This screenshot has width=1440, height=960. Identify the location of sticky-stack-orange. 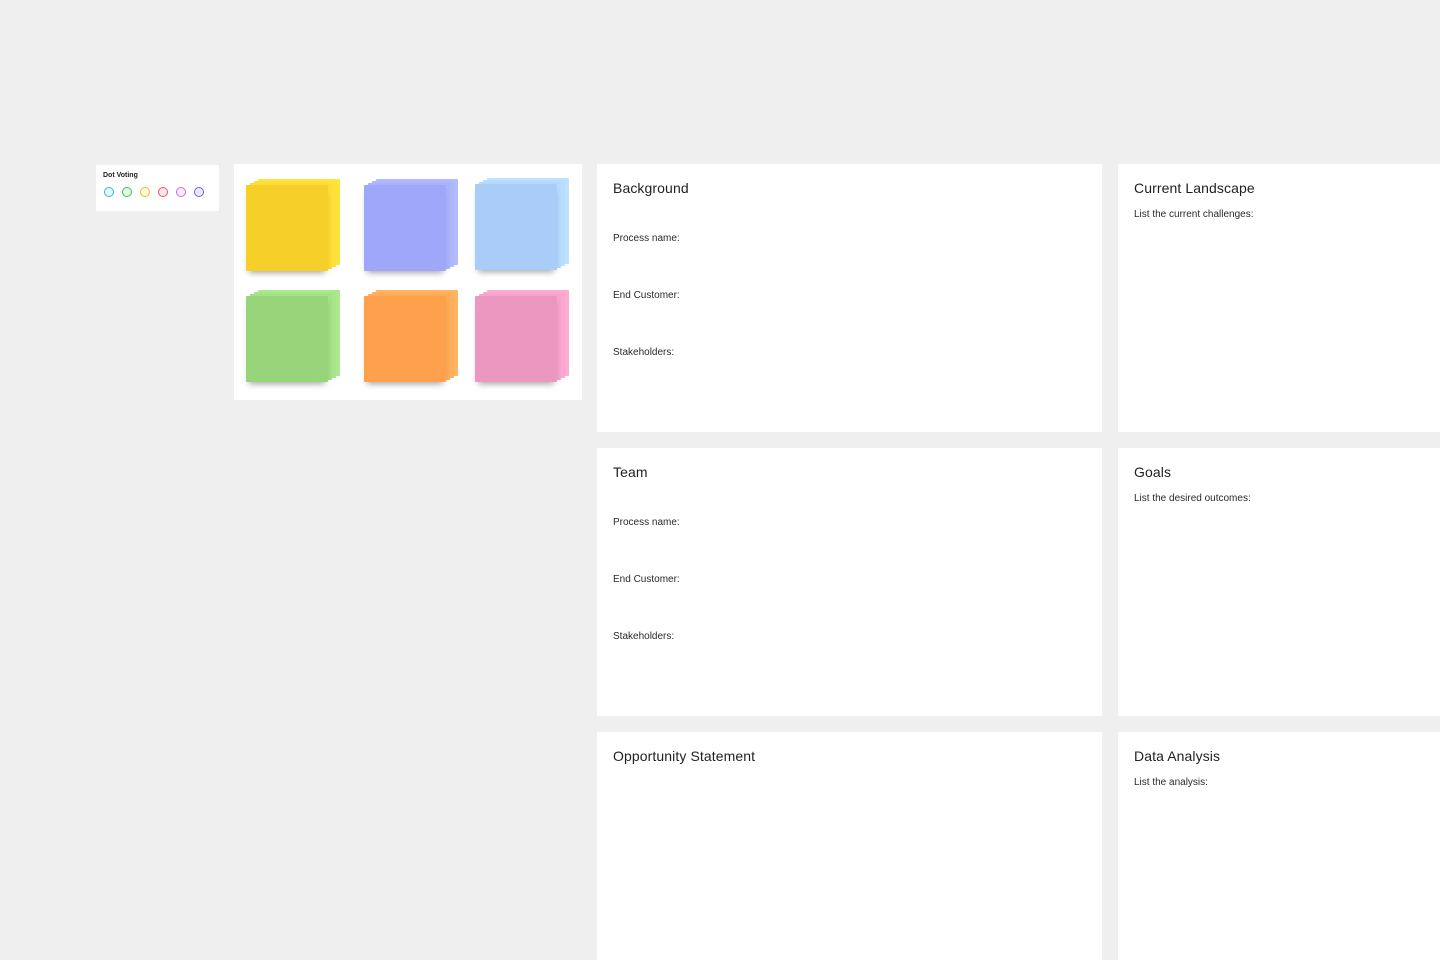
(411, 337).